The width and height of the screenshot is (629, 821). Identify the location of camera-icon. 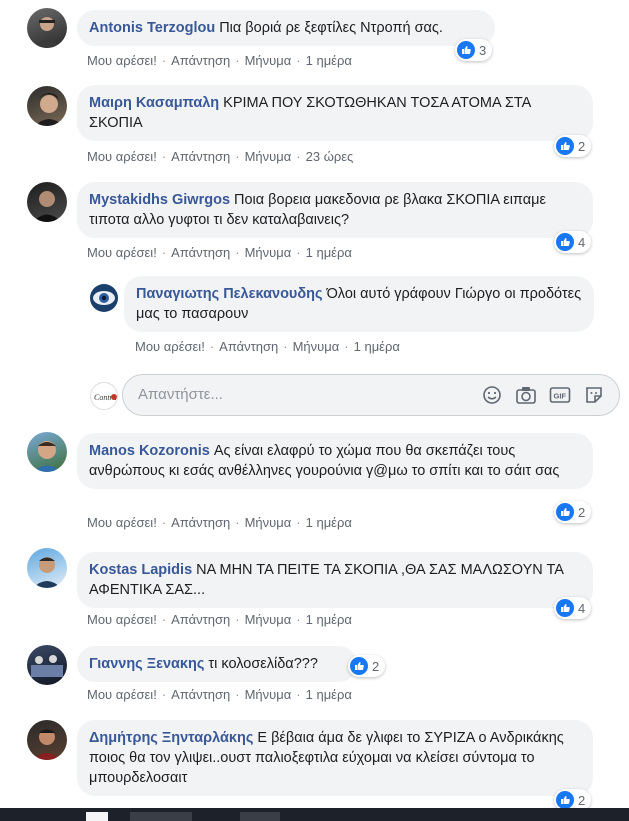
(526, 395).